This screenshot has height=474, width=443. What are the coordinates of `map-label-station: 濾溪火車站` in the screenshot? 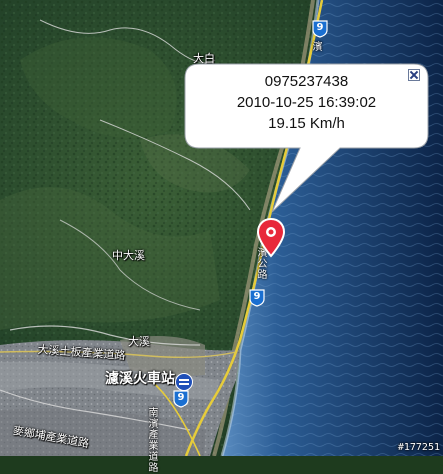 It's located at (140, 379).